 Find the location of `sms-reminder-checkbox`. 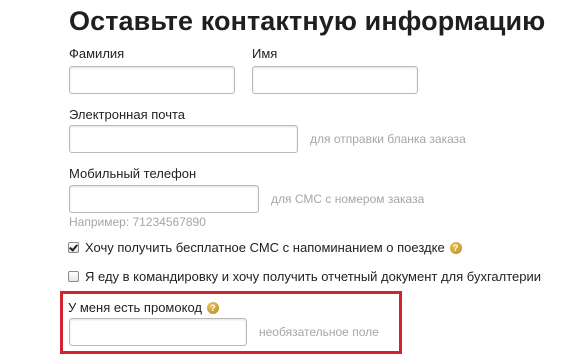

sms-reminder-checkbox is located at coordinates (73, 247).